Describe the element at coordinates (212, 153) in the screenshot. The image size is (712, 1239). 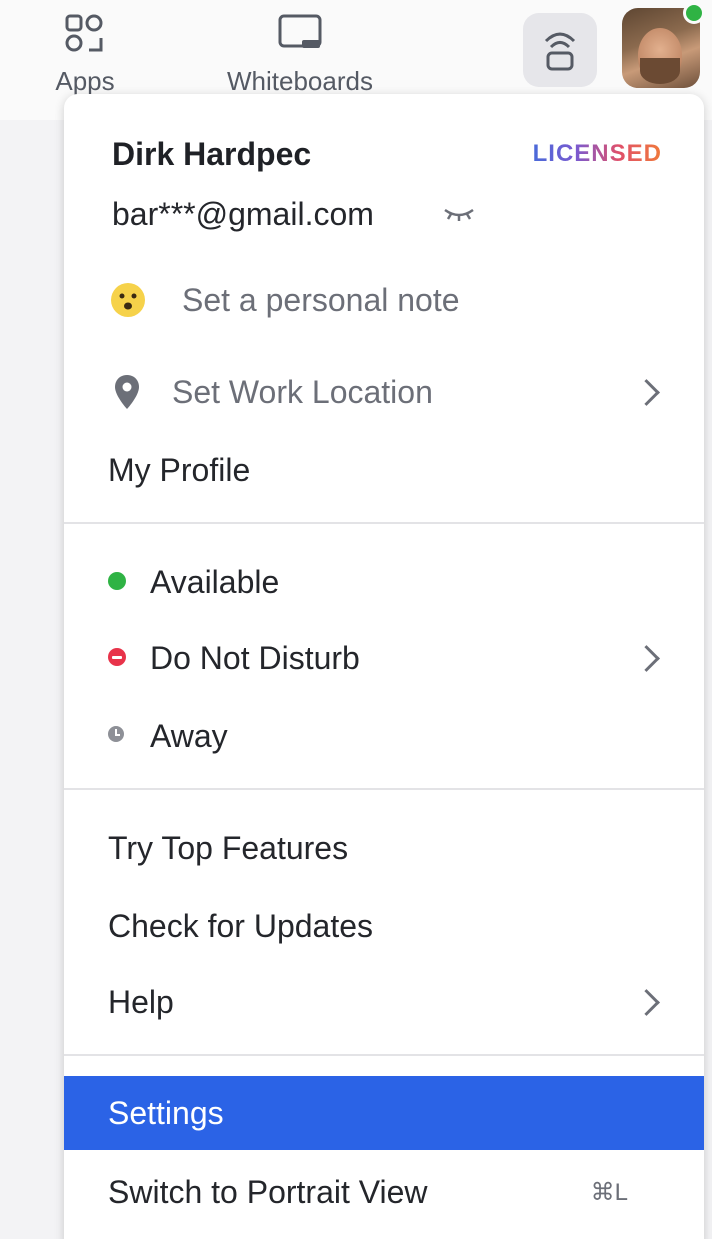
I see `profile-name: Dirk Hardpec` at that location.